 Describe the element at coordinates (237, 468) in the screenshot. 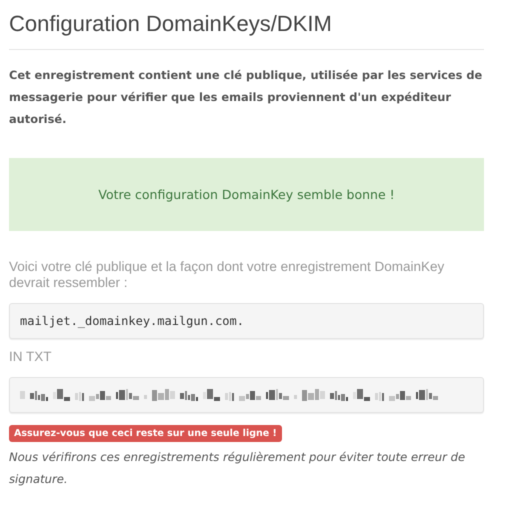

I see `note-text: Nous vérifirons ces enregistrements régulièrement pour éviter toute erreur de signature.` at that location.